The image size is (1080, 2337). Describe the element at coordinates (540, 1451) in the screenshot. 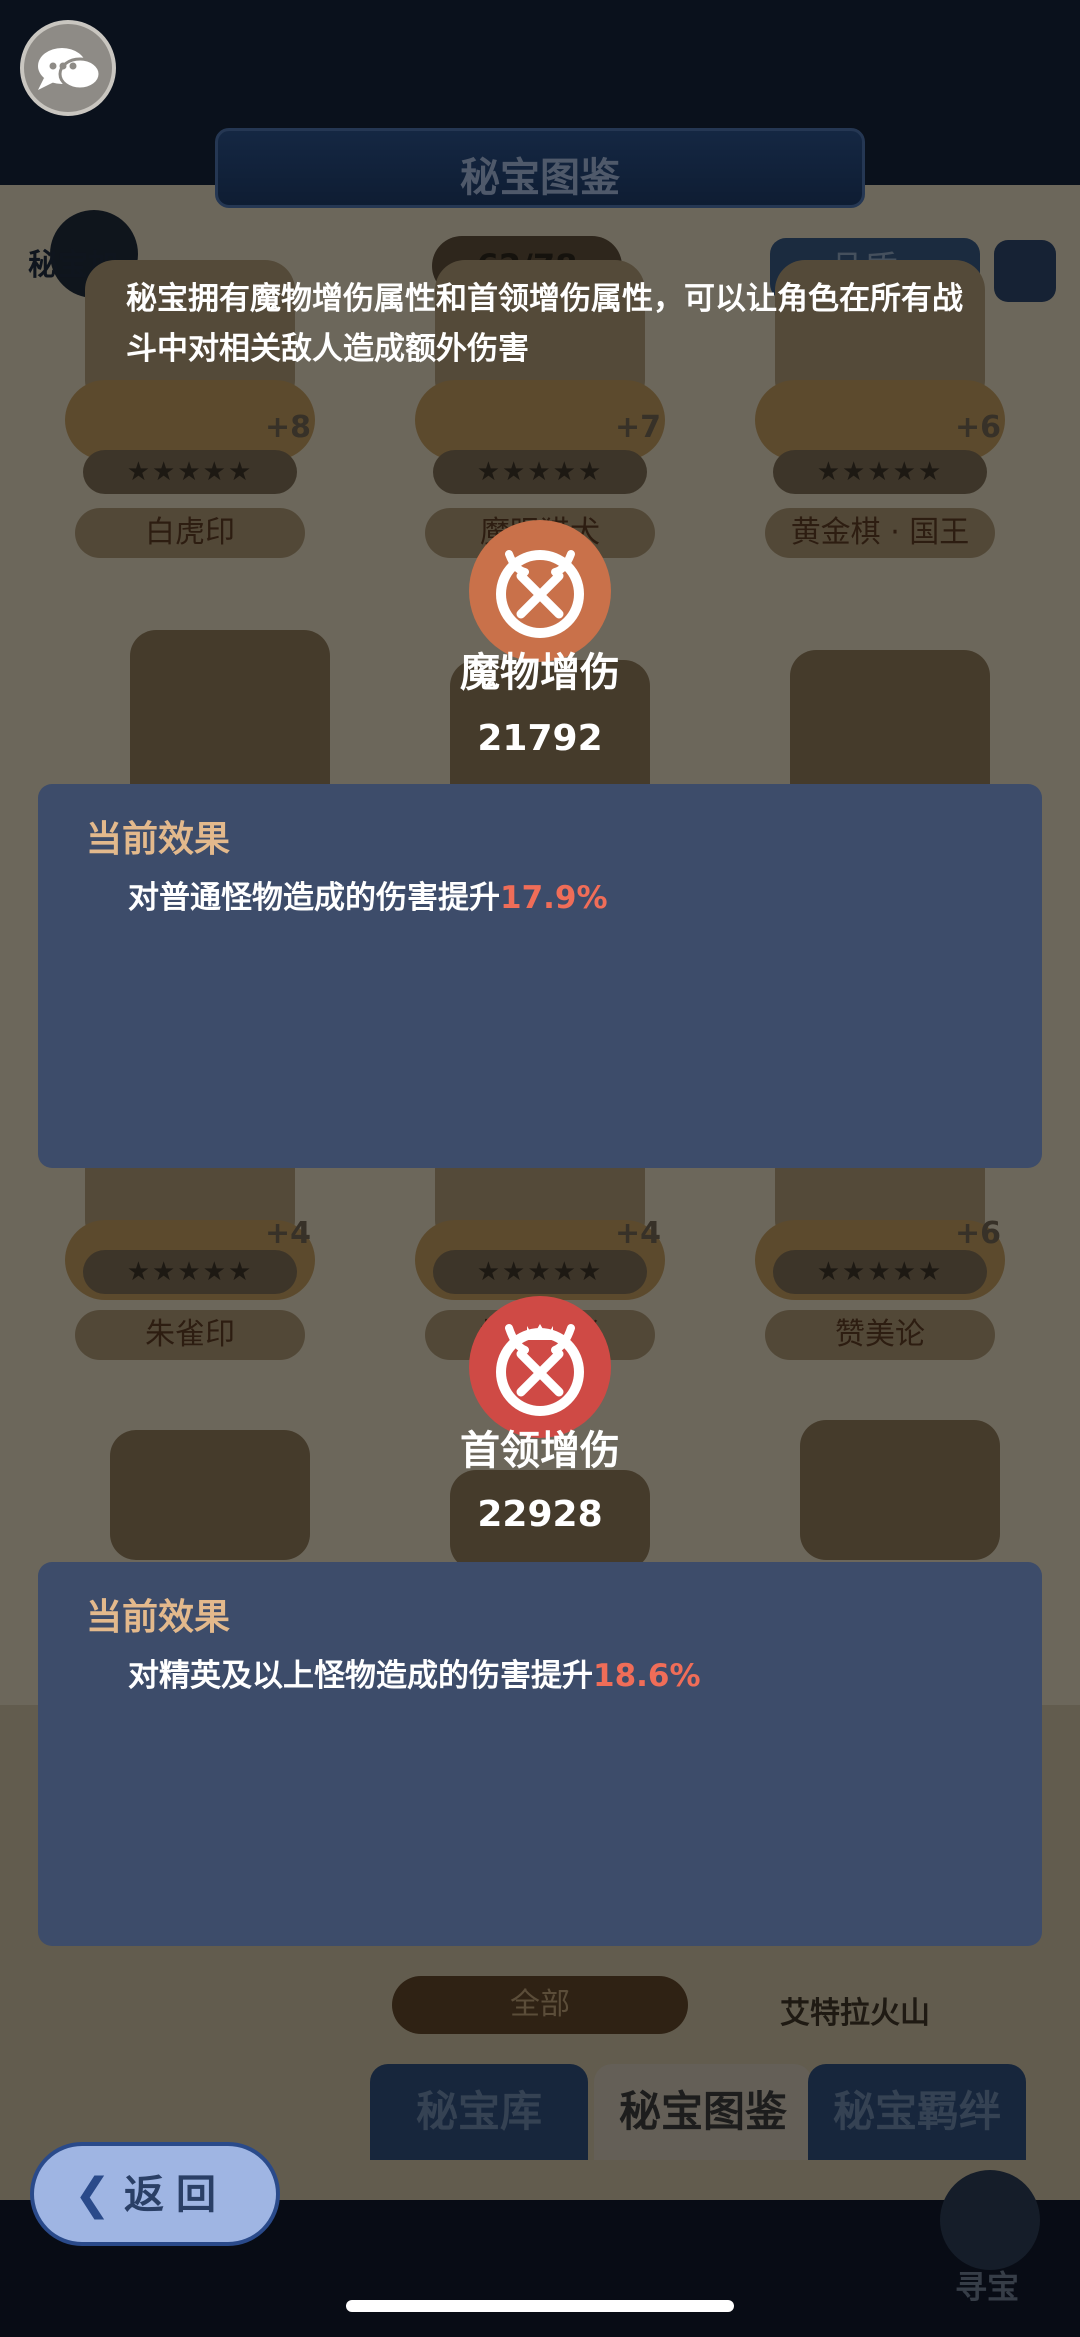

I see `boss-damage-name: 首领增伤` at that location.